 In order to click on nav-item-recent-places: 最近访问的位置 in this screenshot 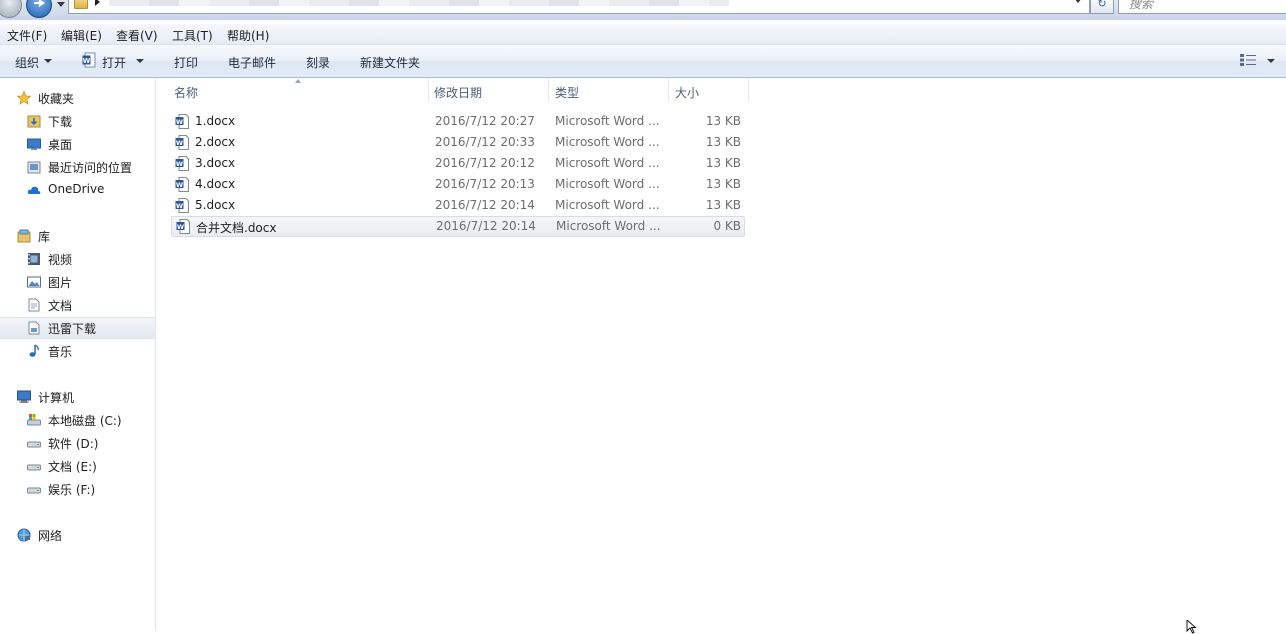, I will do `click(77, 167)`.